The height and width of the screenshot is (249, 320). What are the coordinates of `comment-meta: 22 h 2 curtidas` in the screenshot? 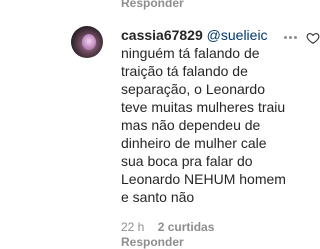 It's located at (167, 227).